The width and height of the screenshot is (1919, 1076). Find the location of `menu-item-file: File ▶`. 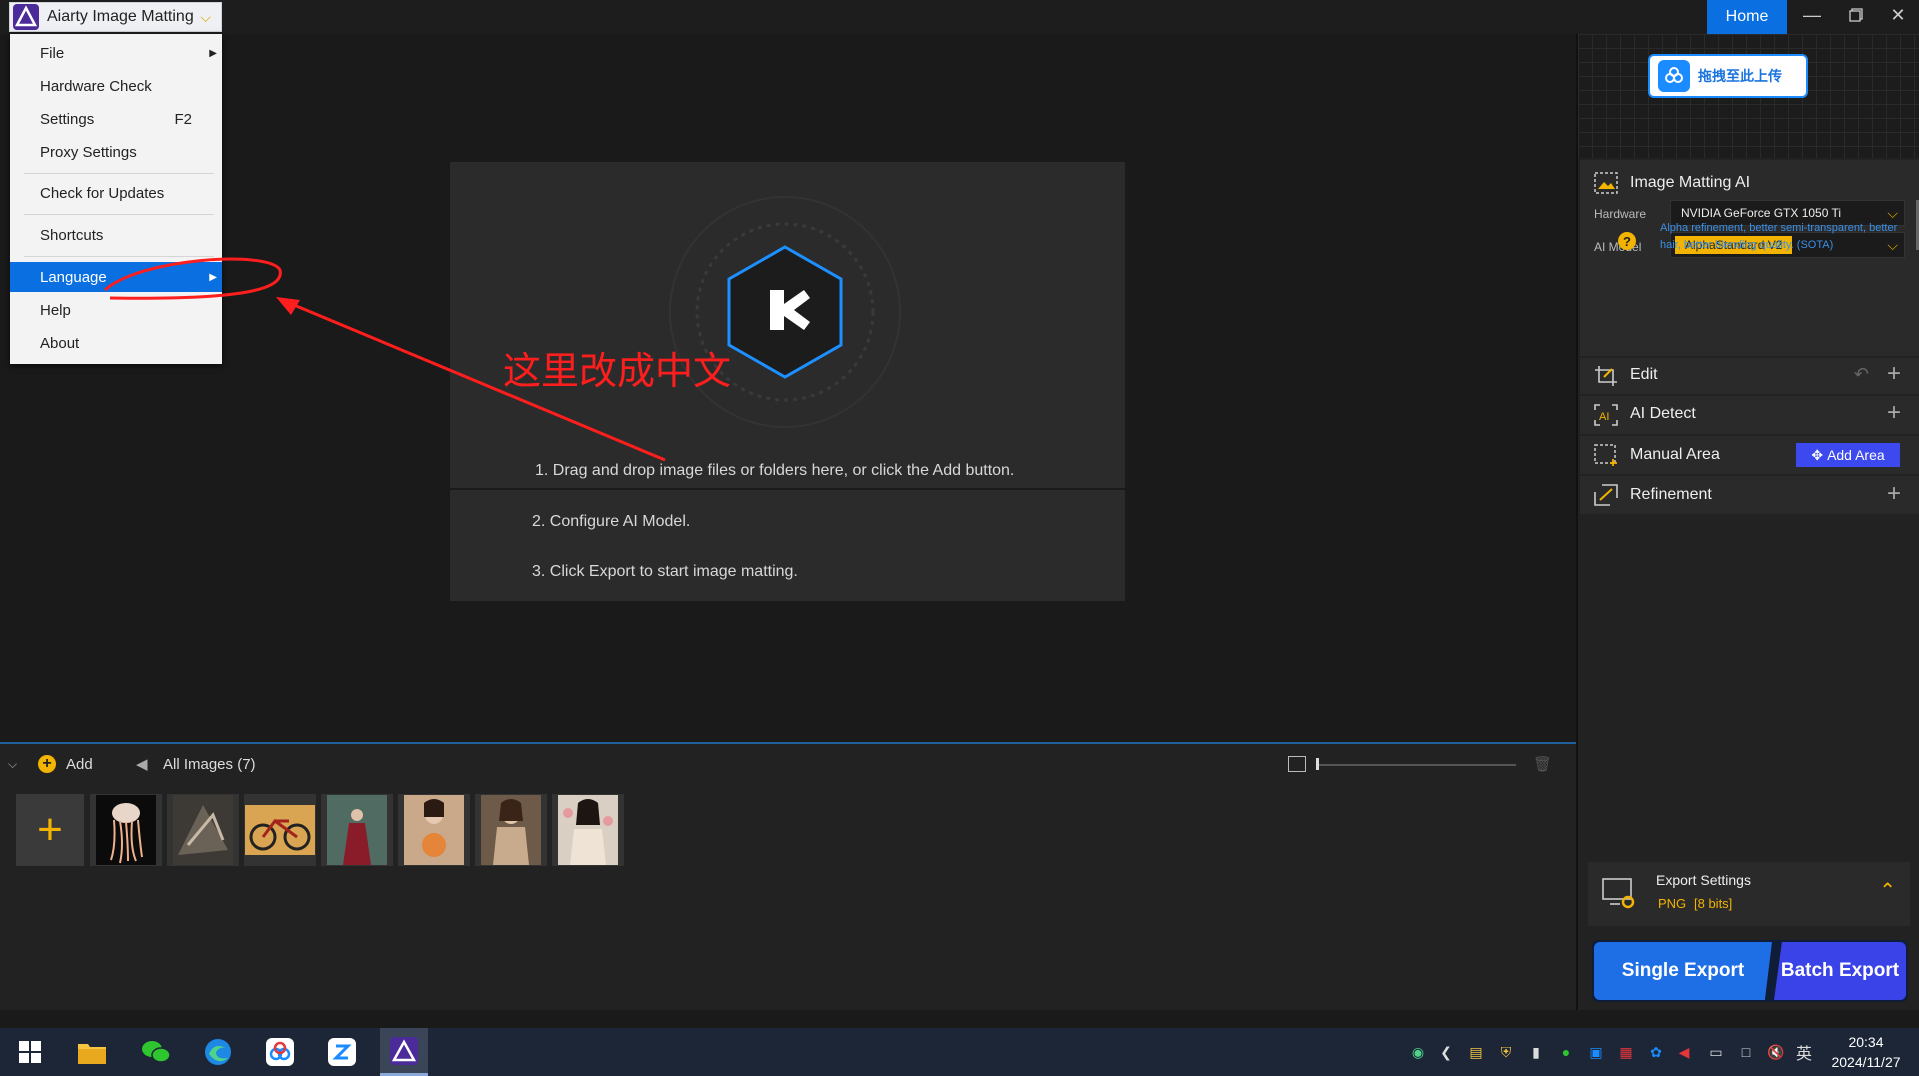

menu-item-file: File ▶ is located at coordinates (116, 53).